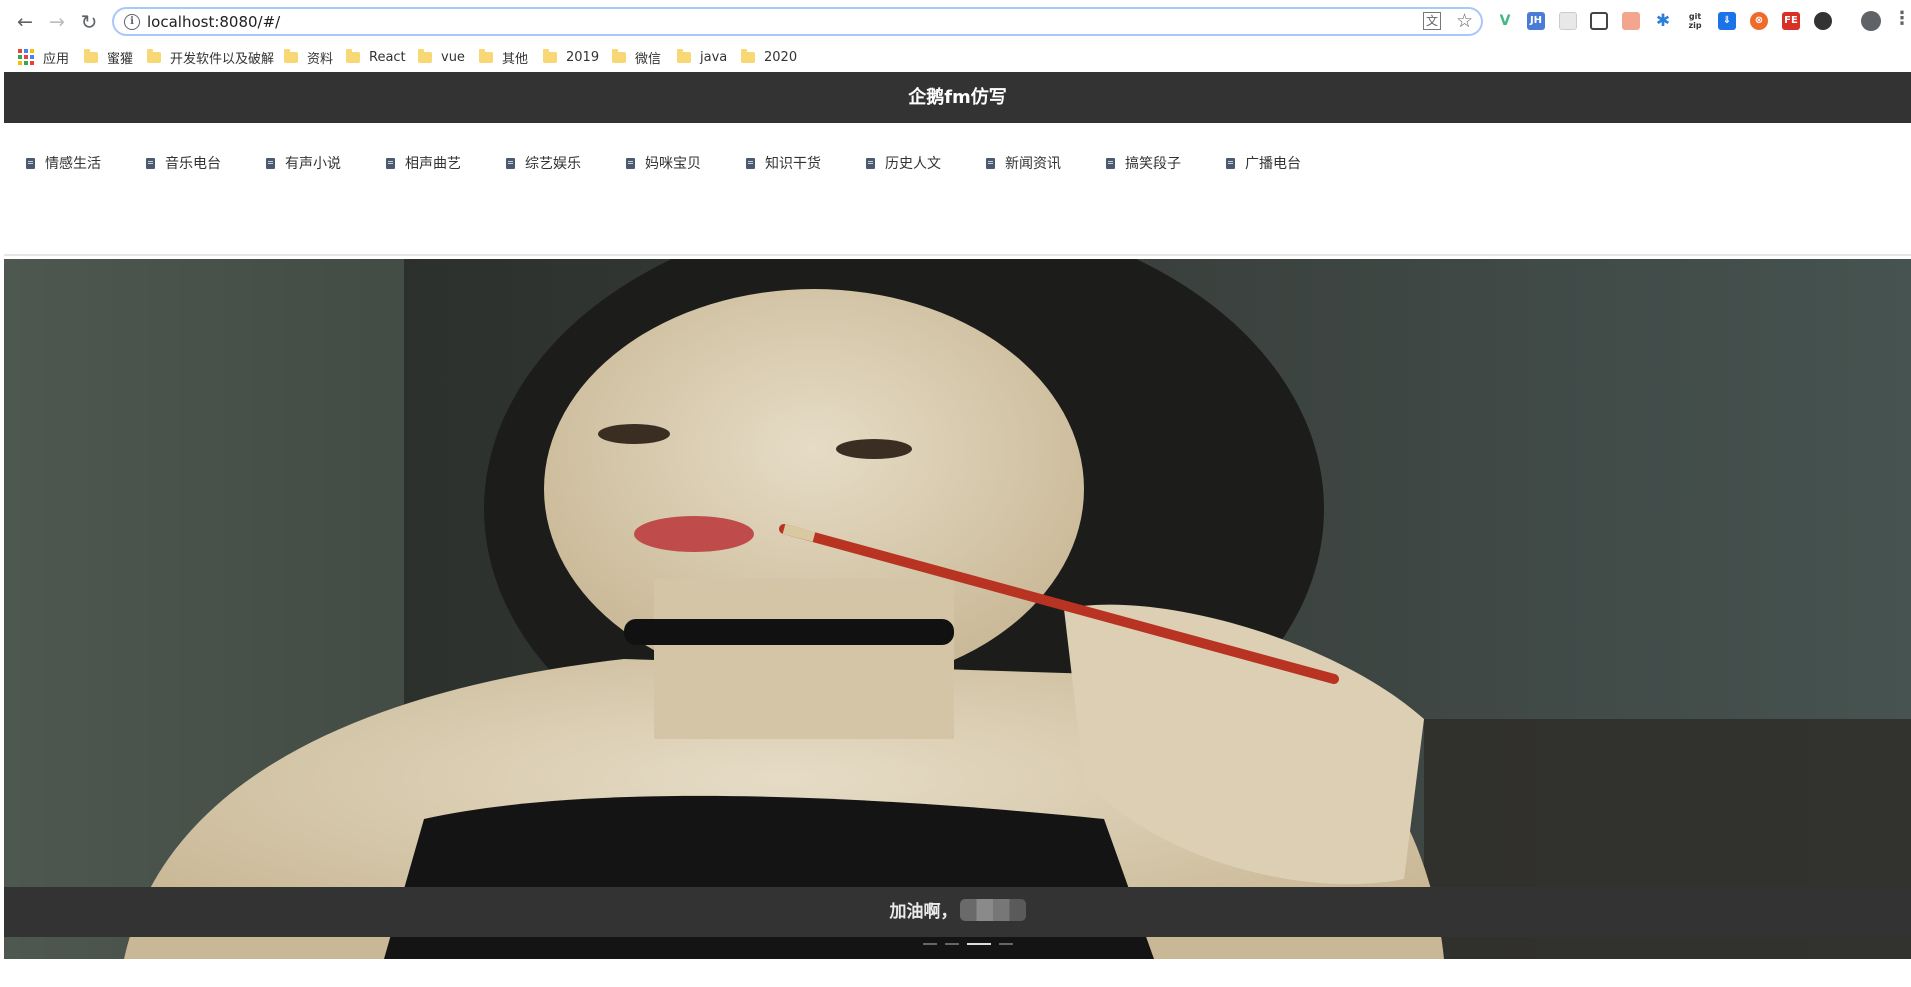 The image size is (1911, 987). I want to click on bookmark-folder: 资料, so click(308, 57).